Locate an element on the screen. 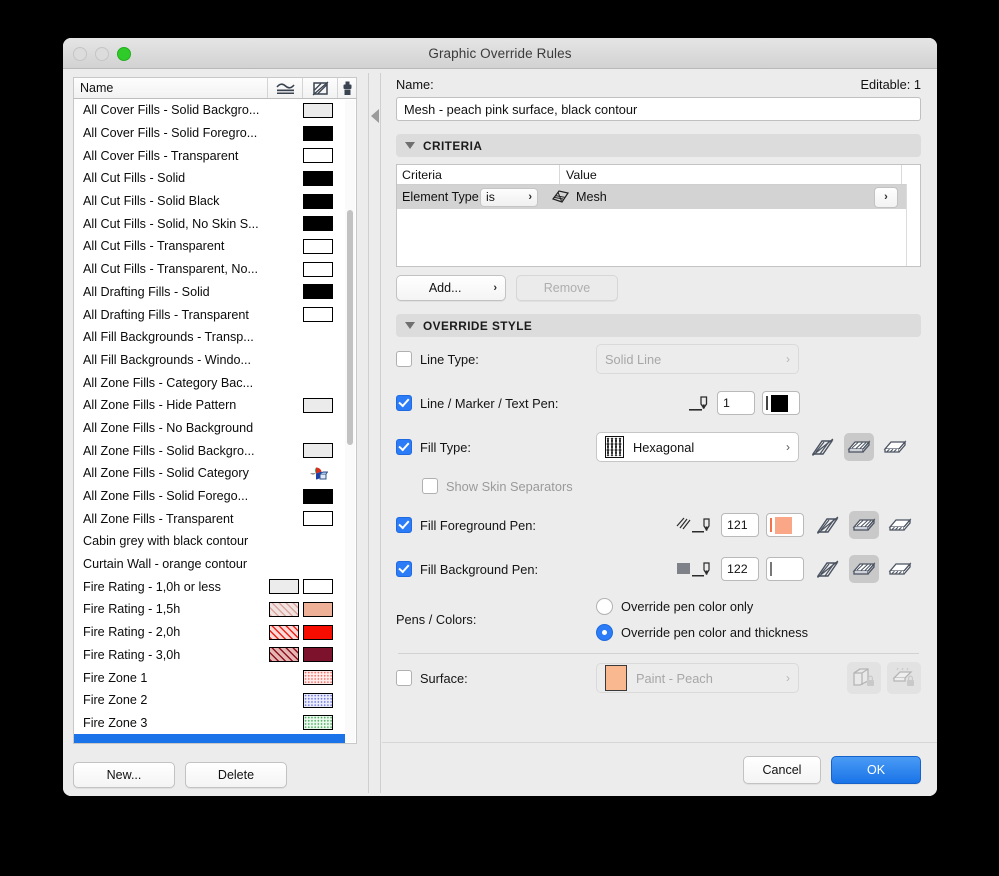  override-style-section-header: OVERRIDE STYLE is located at coordinates (658, 325).